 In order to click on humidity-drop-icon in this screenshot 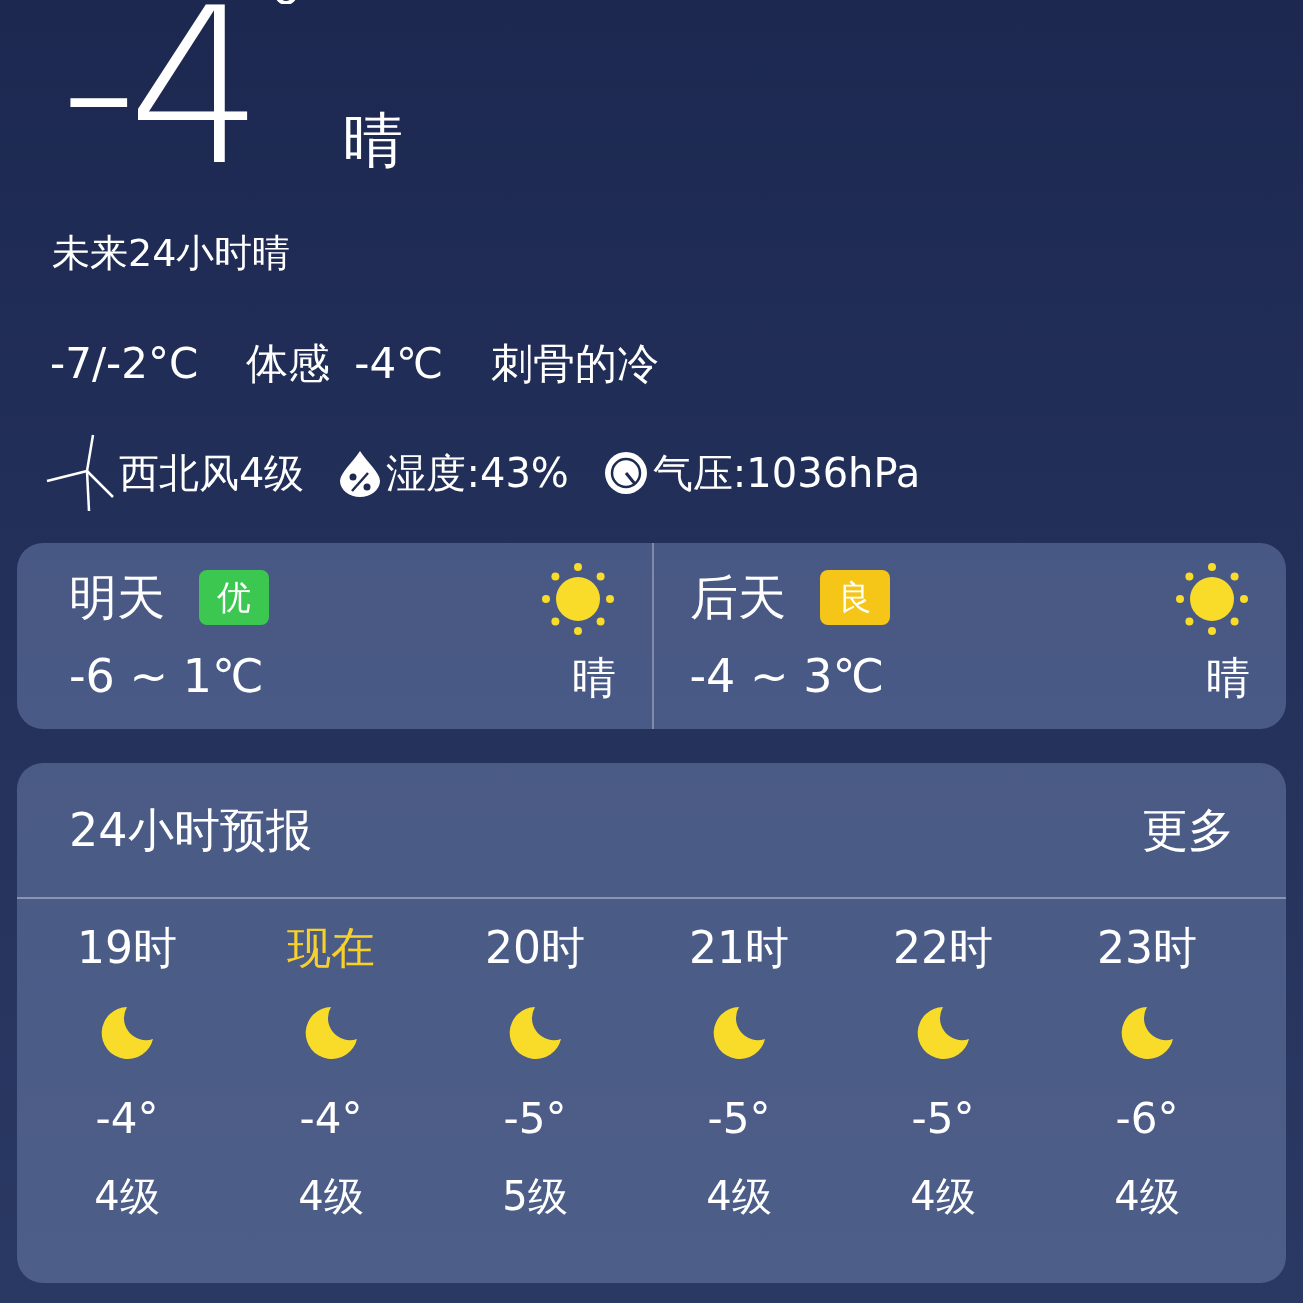, I will do `click(360, 473)`.